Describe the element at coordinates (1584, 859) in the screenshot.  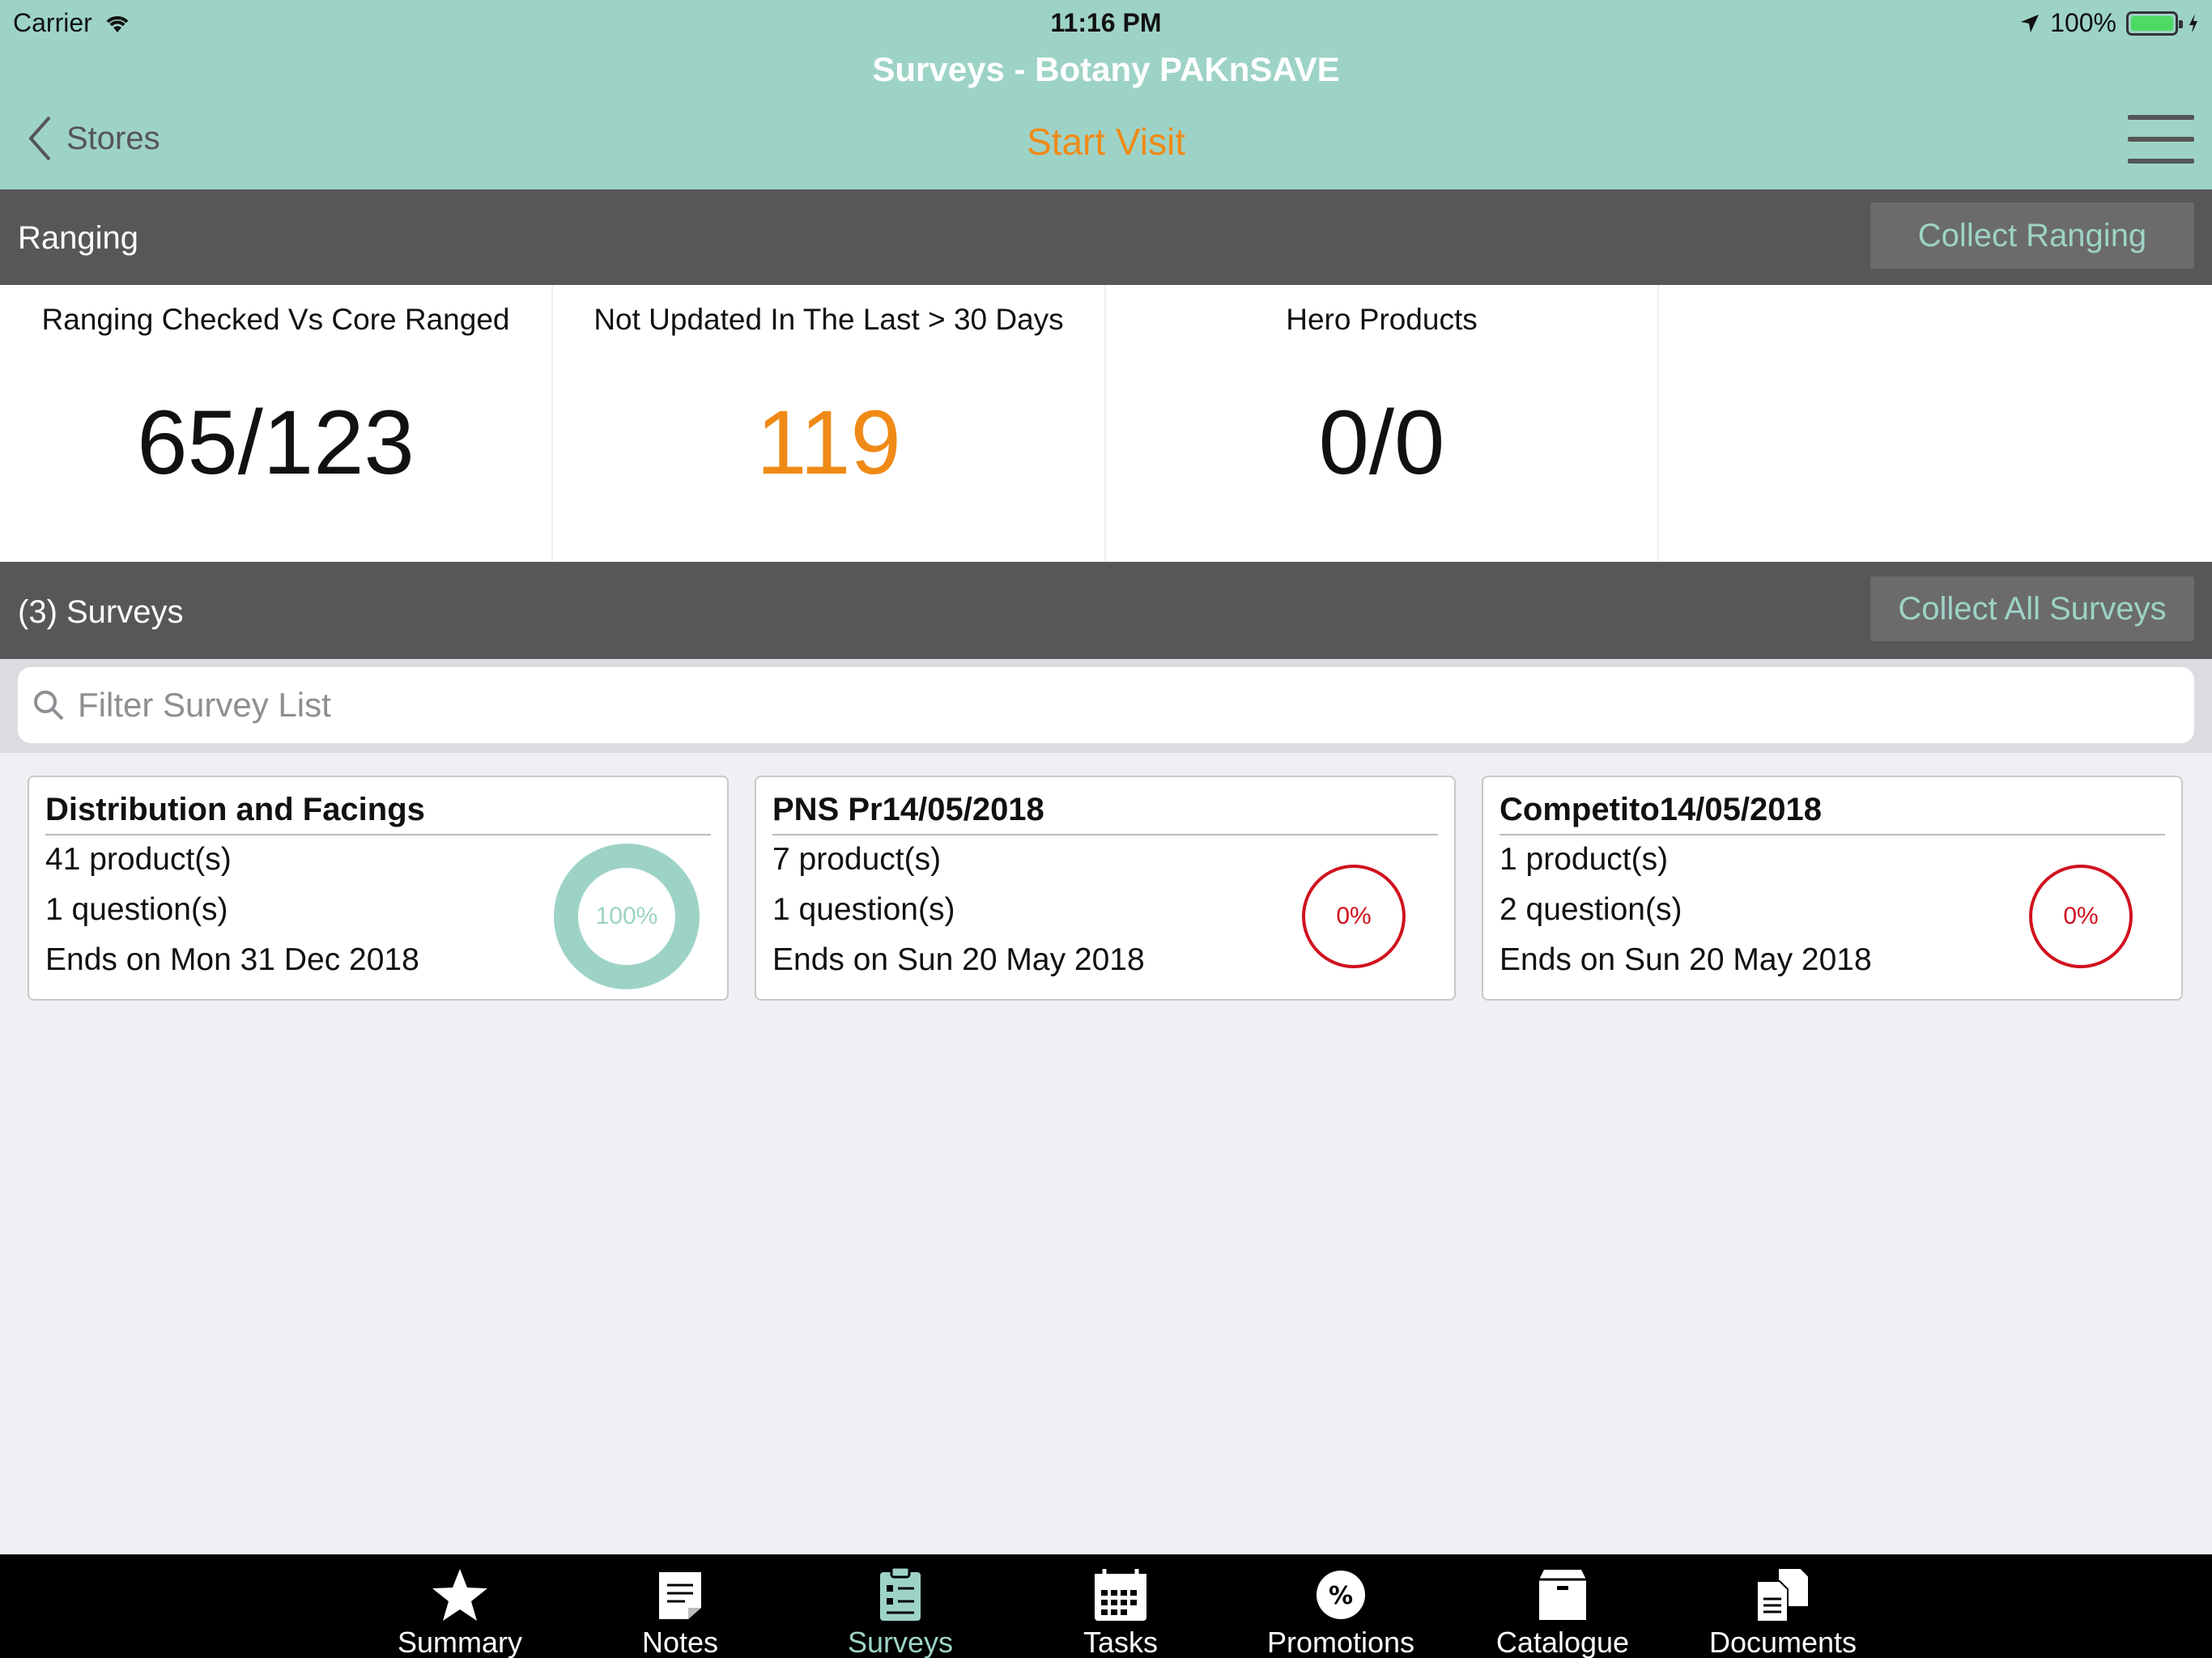
I see `survey-card-products: 1 product(s)` at that location.